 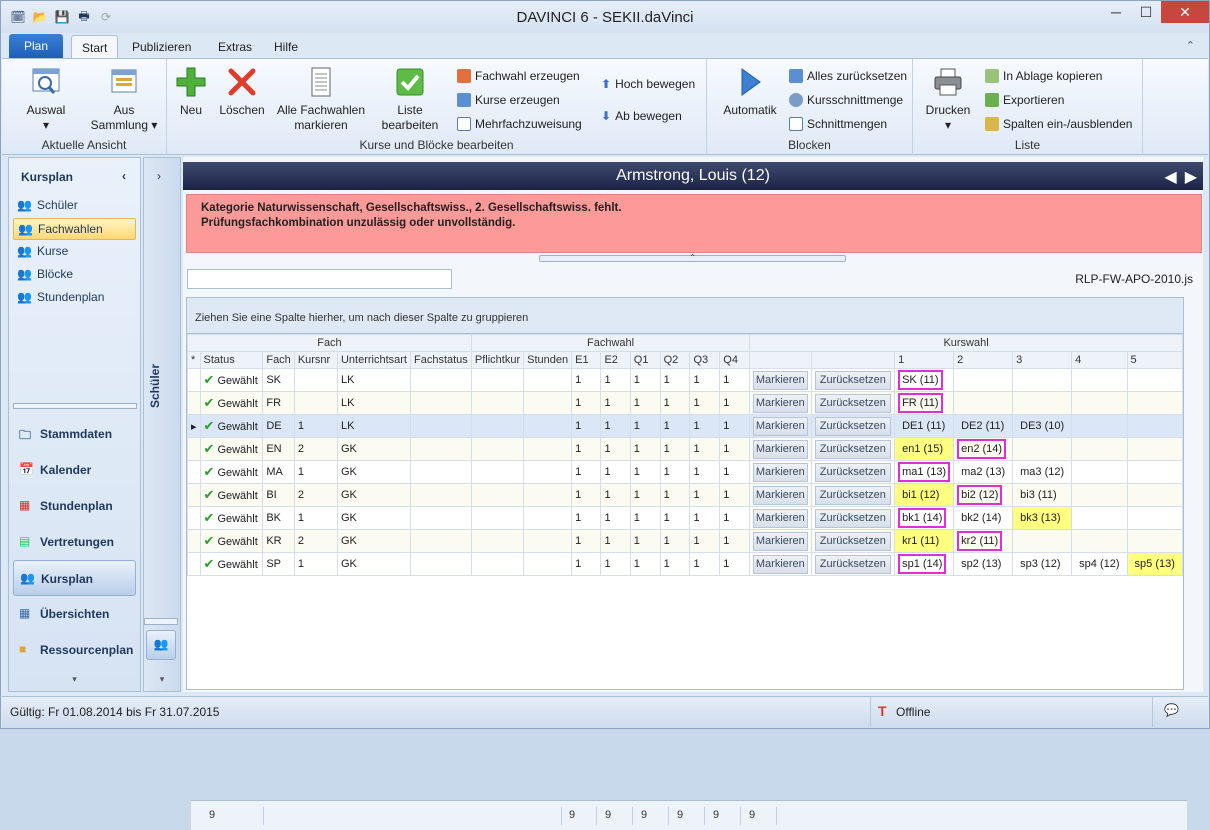 I want to click on course-chip: ma3 (12), so click(x=1042, y=472).